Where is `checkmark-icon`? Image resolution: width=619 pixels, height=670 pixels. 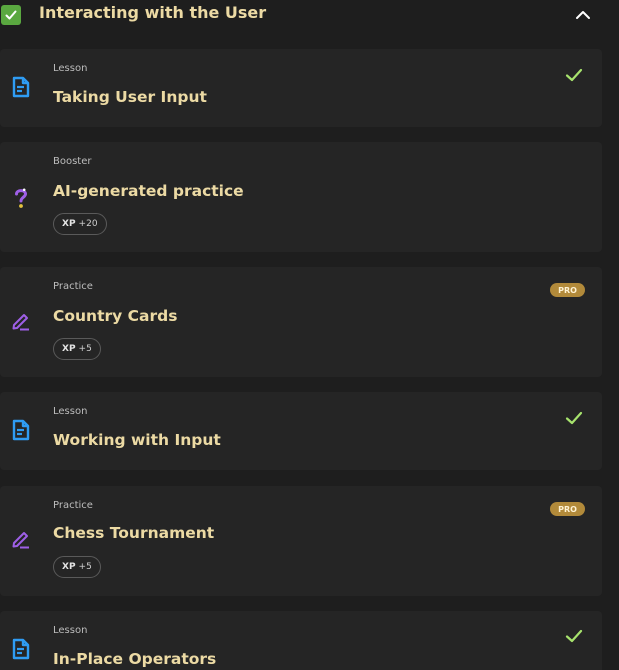 checkmark-icon is located at coordinates (11, 15).